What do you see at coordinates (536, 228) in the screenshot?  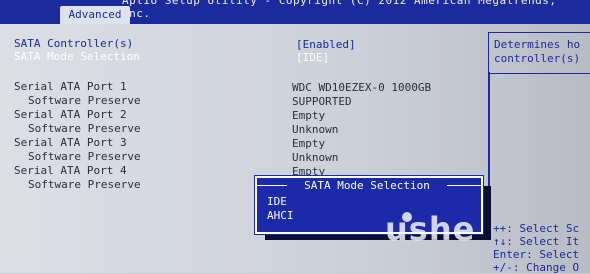 I see `key-help-line-1: ++: Select Sc` at bounding box center [536, 228].